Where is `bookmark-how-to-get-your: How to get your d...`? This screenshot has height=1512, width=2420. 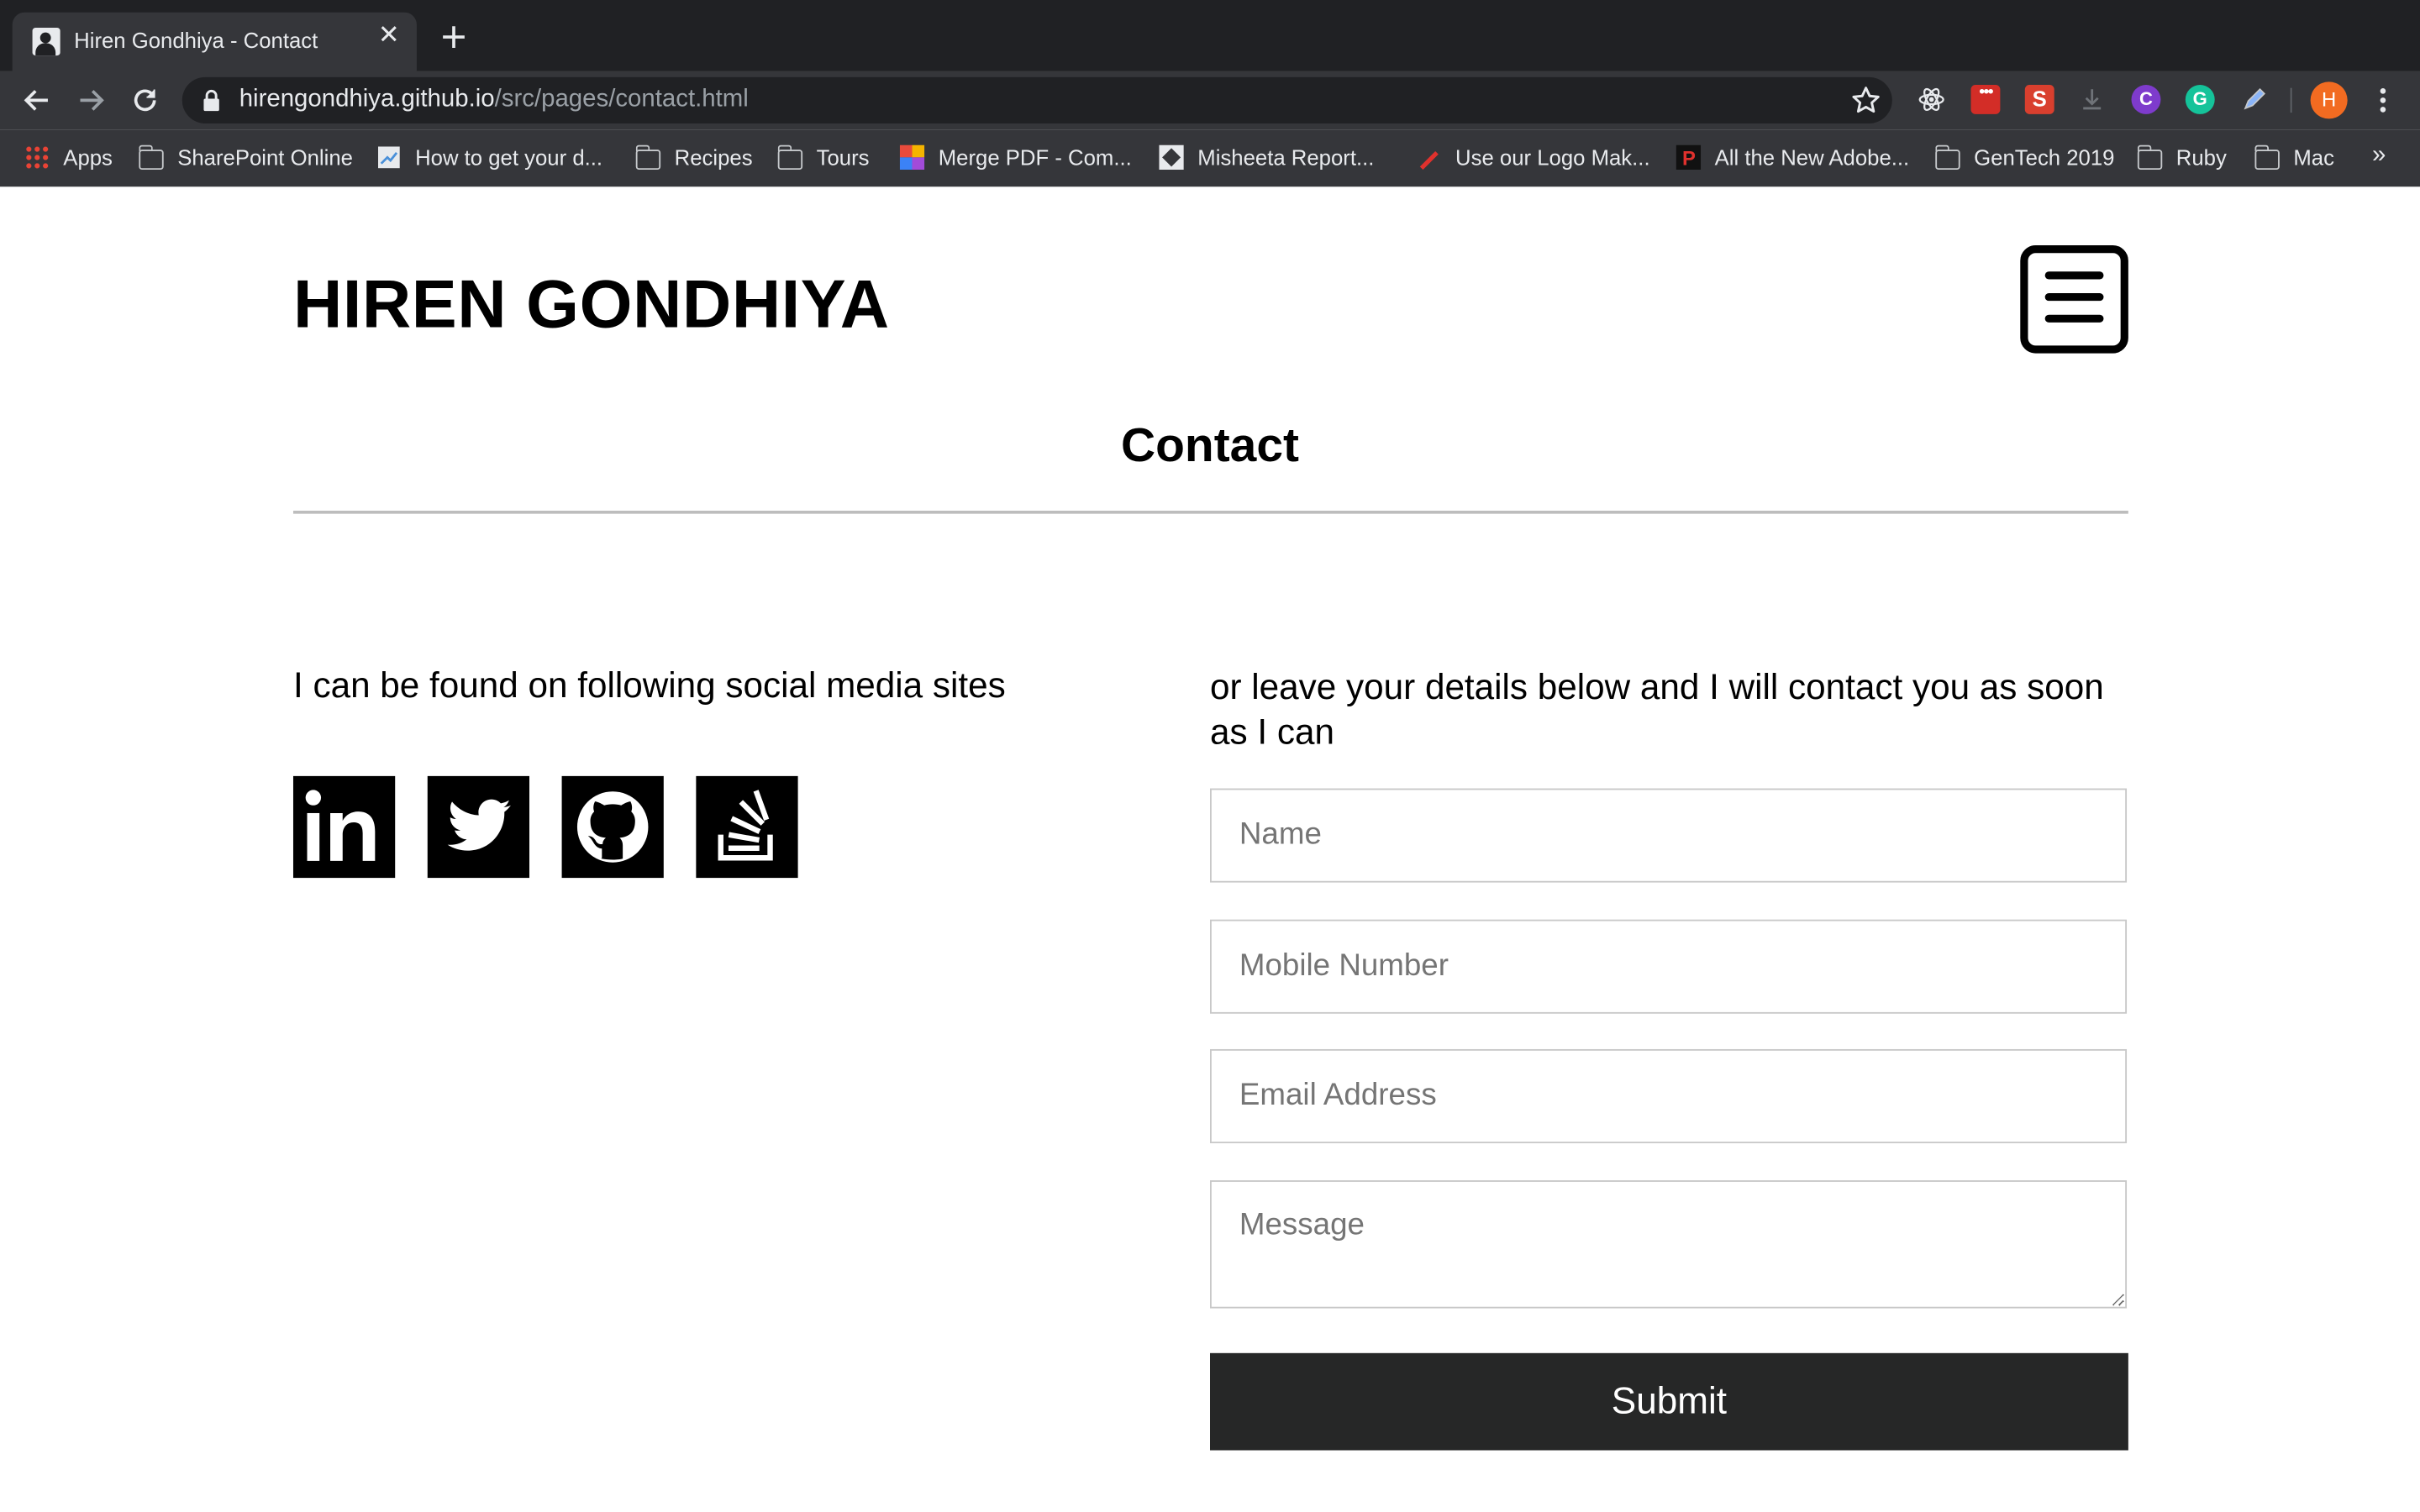 bookmark-how-to-get-your: How to get your d... is located at coordinates (489, 157).